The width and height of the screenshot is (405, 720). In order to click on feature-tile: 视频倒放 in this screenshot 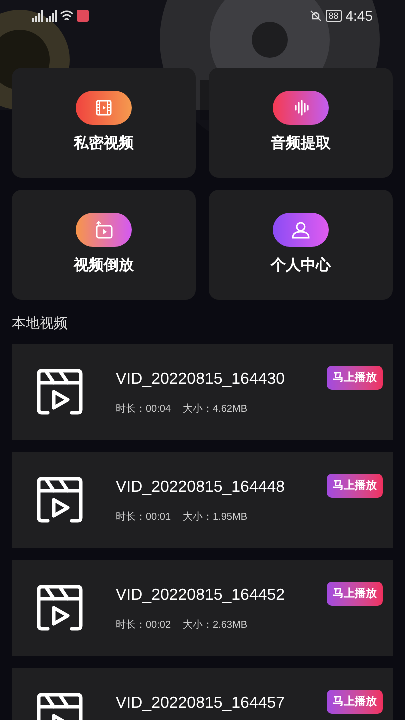, I will do `click(104, 245)`.